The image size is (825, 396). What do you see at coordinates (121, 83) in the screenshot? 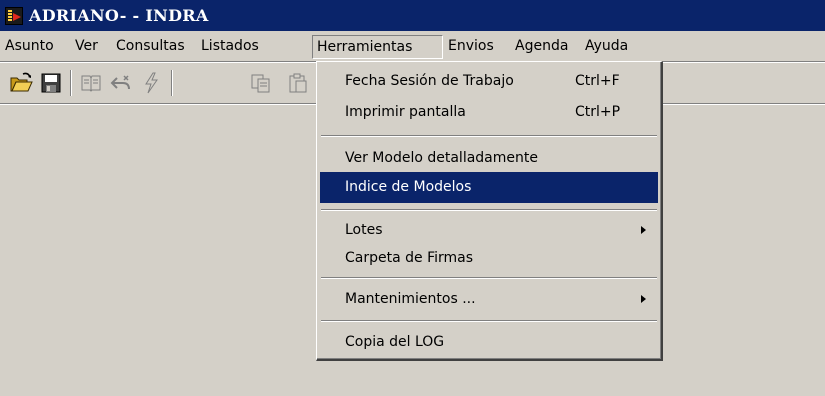
I see `undo-icon` at bounding box center [121, 83].